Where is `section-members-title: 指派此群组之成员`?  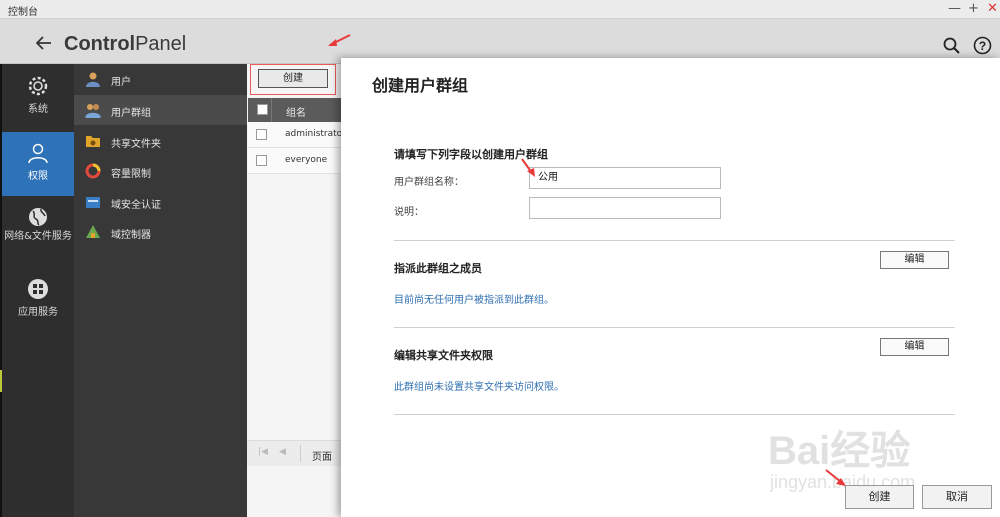 section-members-title: 指派此群组之成员 is located at coordinates (438, 268).